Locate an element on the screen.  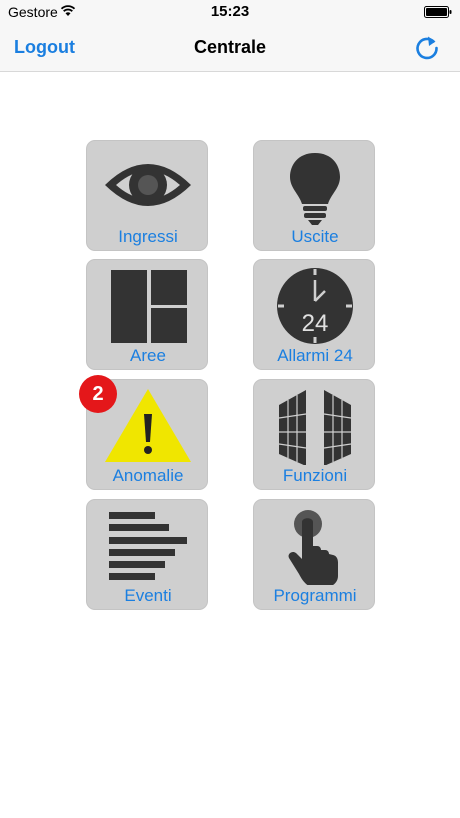
programmi-button: Programmi is located at coordinates (314, 554).